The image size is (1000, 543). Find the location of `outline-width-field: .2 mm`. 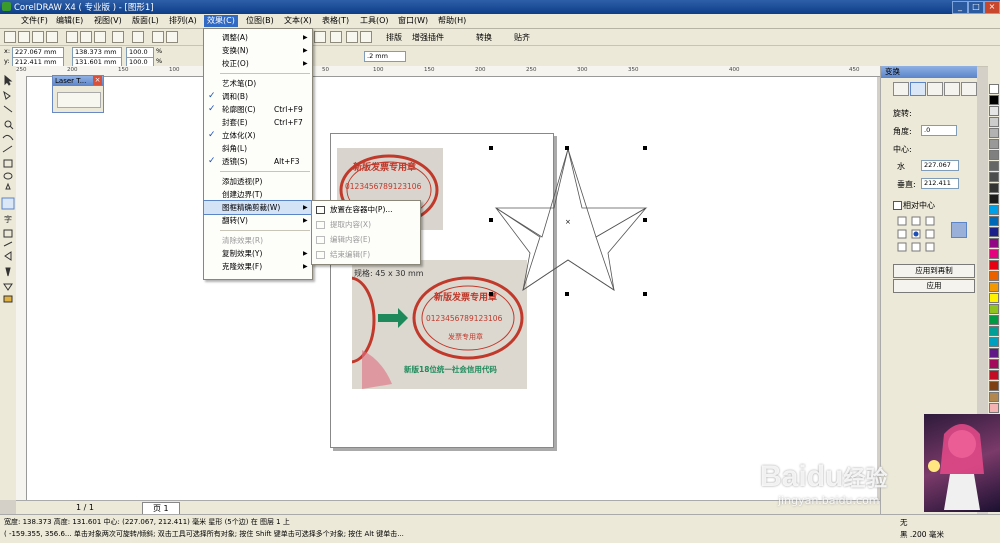

outline-width-field: .2 mm is located at coordinates (385, 56).